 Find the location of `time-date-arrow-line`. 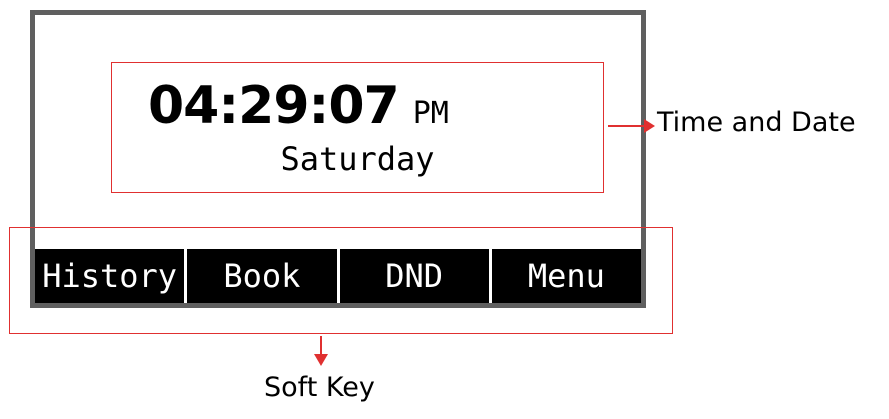

time-date-arrow-line is located at coordinates (627, 126).